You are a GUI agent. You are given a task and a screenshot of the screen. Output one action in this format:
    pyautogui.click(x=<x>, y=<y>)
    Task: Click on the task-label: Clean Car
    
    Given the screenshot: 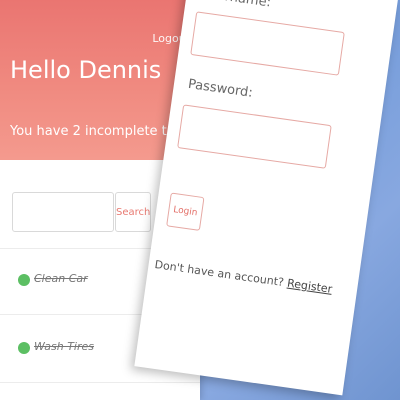 What is the action you would take?
    pyautogui.click(x=61, y=278)
    